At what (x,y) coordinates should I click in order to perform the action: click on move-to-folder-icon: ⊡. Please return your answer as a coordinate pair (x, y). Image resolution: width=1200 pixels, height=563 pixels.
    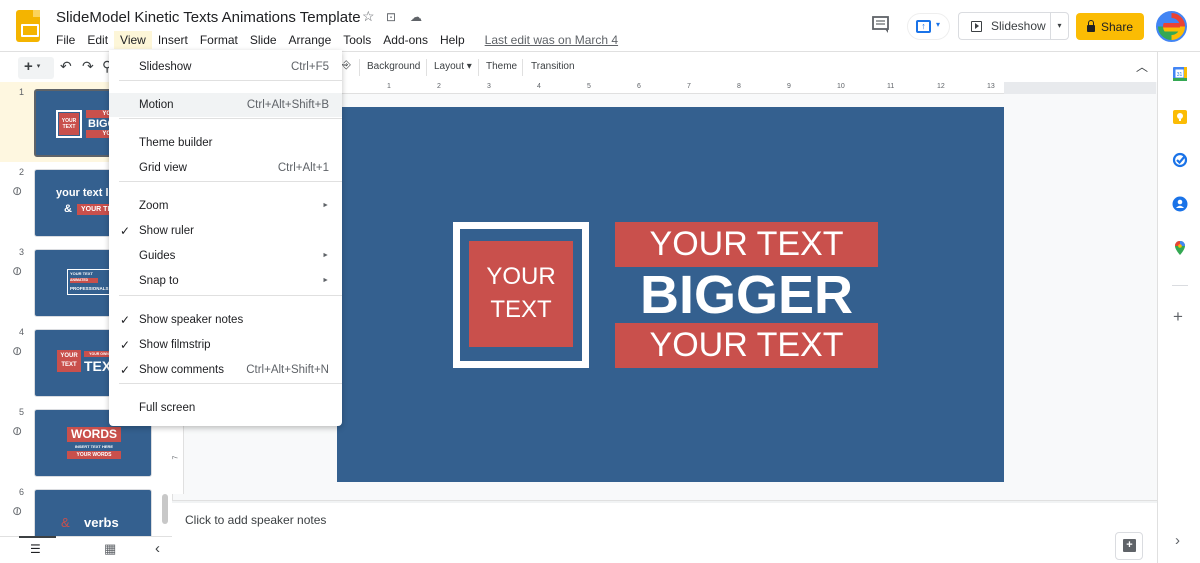
    Looking at the image, I should click on (391, 17).